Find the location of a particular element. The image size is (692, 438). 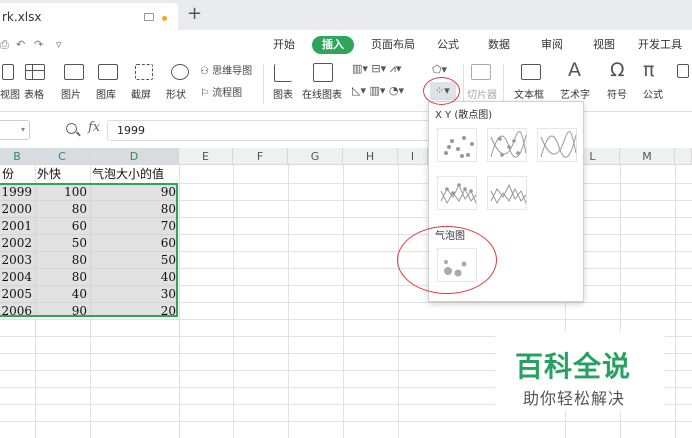

column-header-b: B is located at coordinates (17, 156).